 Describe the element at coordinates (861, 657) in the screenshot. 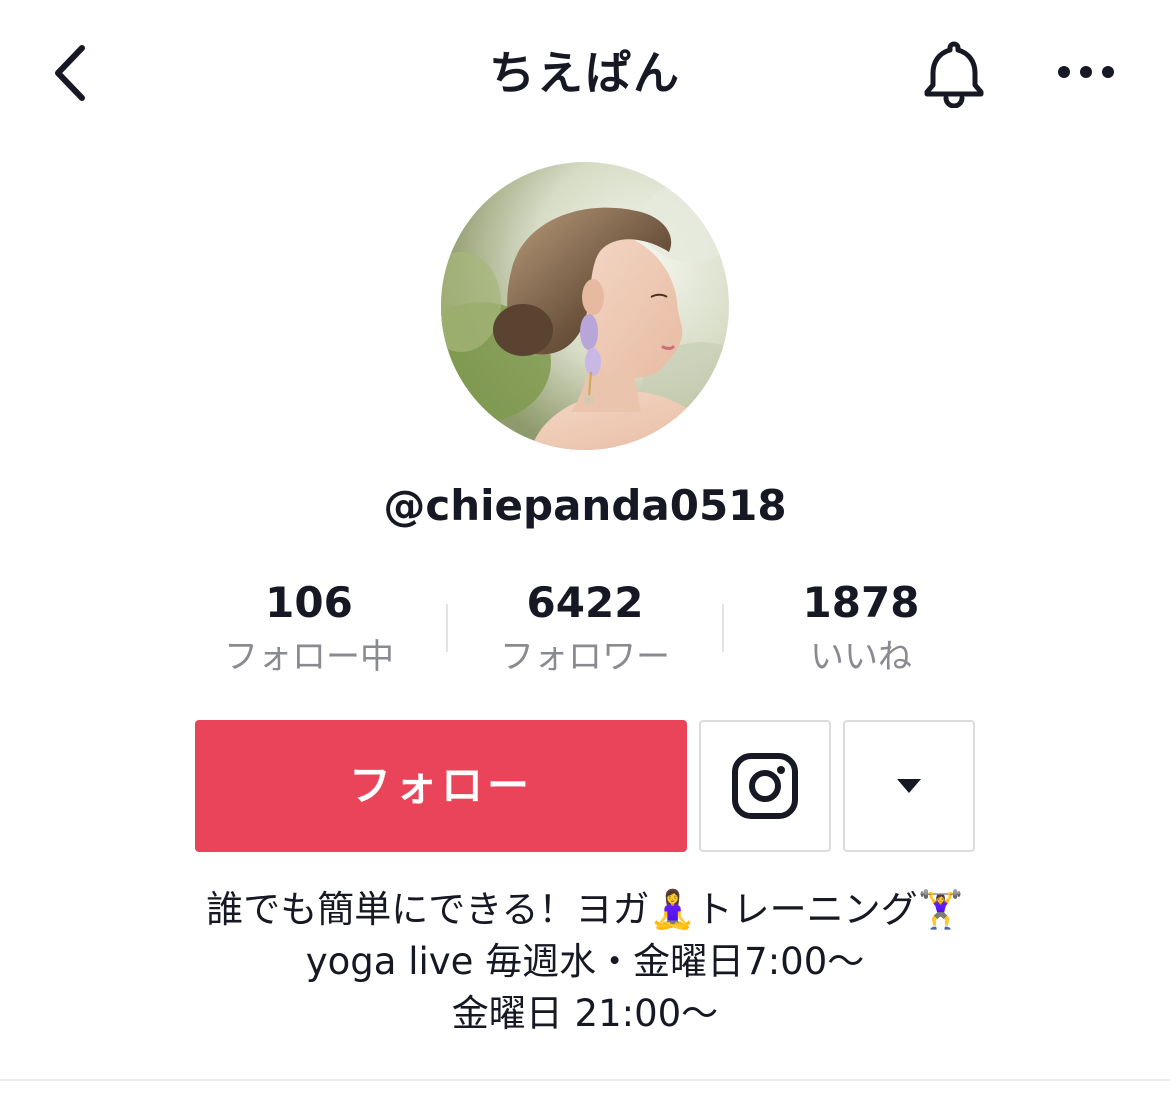

I see `likes-label: いいね` at that location.